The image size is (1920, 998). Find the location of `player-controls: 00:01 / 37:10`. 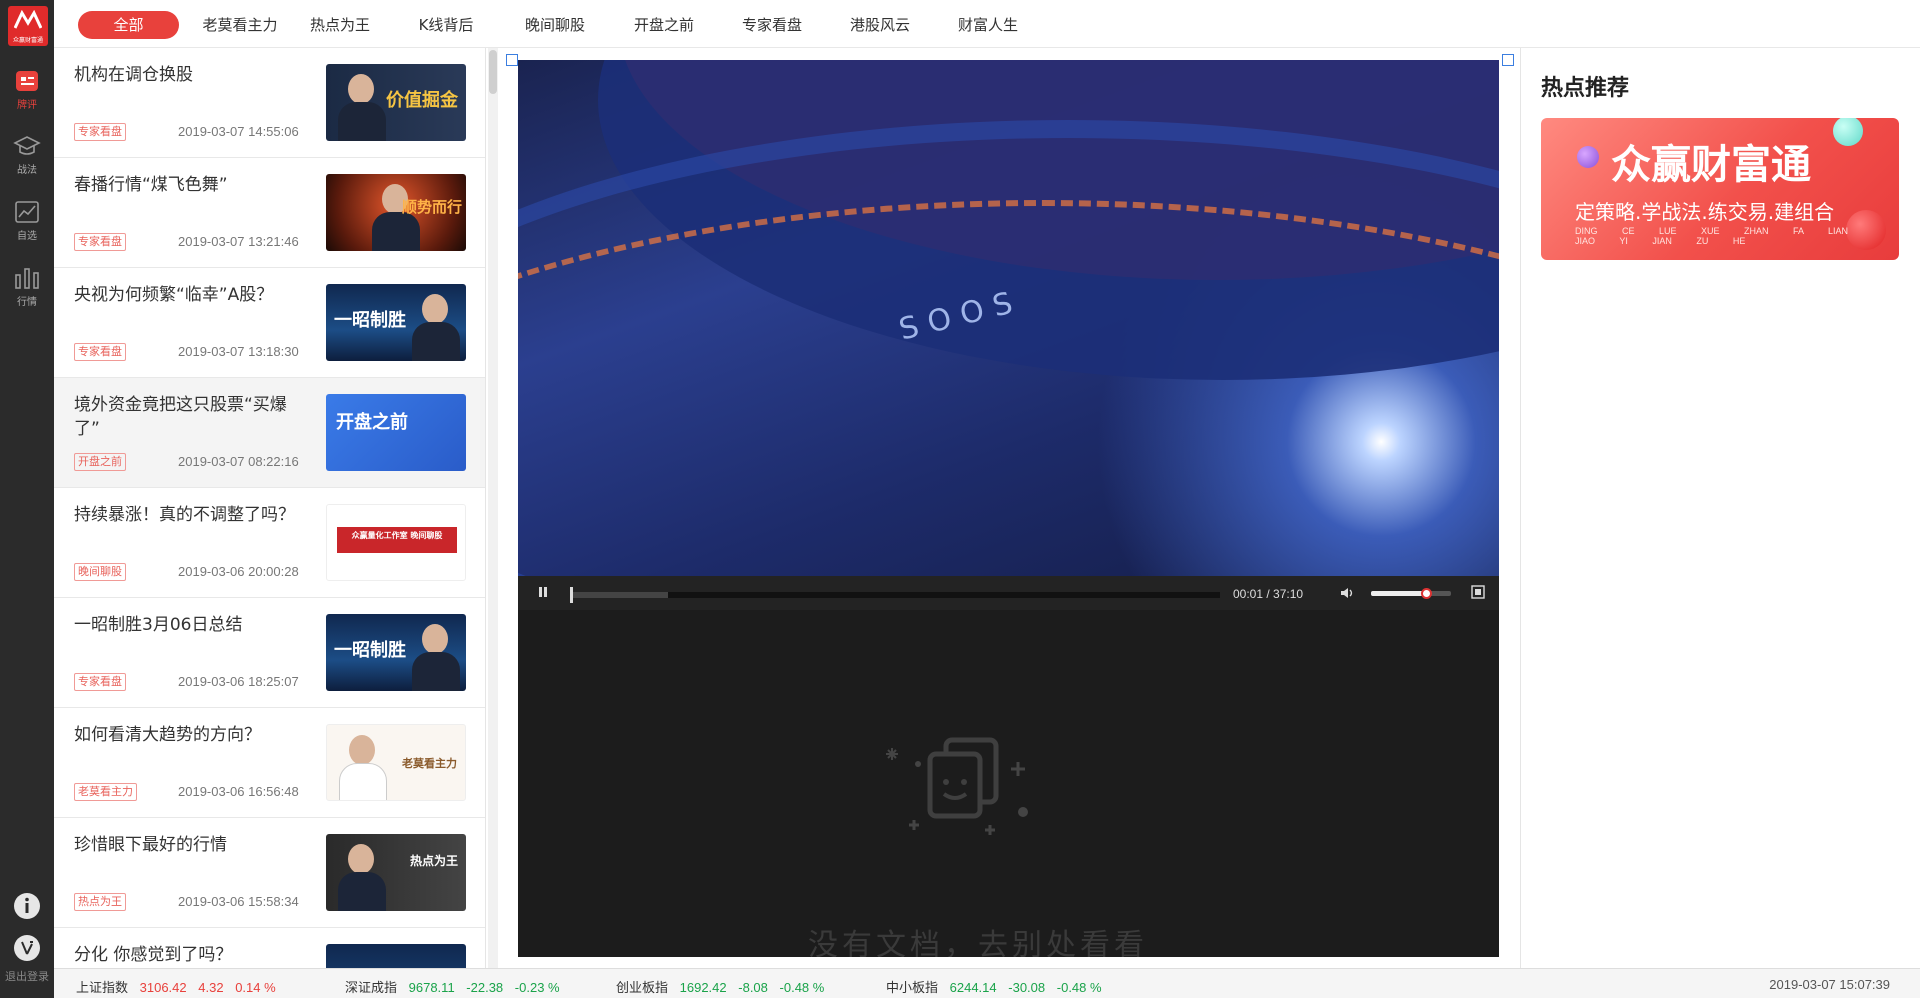

player-controls: 00:01 / 37:10 is located at coordinates (1008, 593).